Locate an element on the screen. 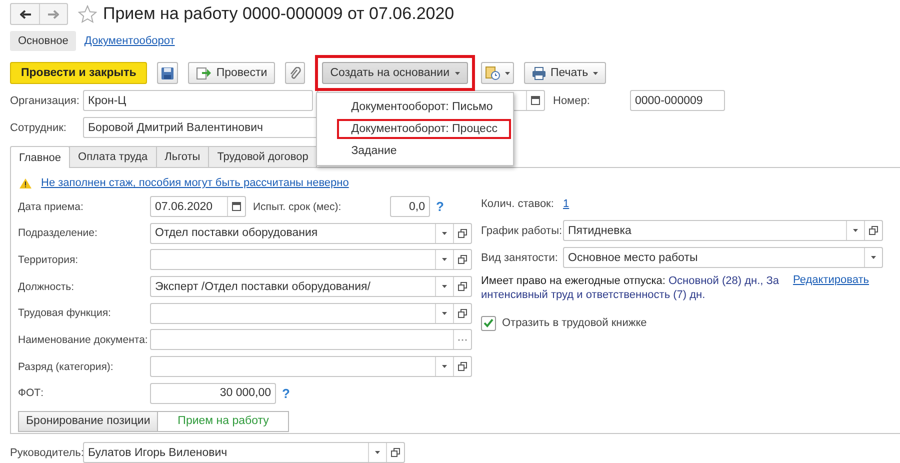 The image size is (900, 463). input-field: Крон-Ц is located at coordinates (198, 100).